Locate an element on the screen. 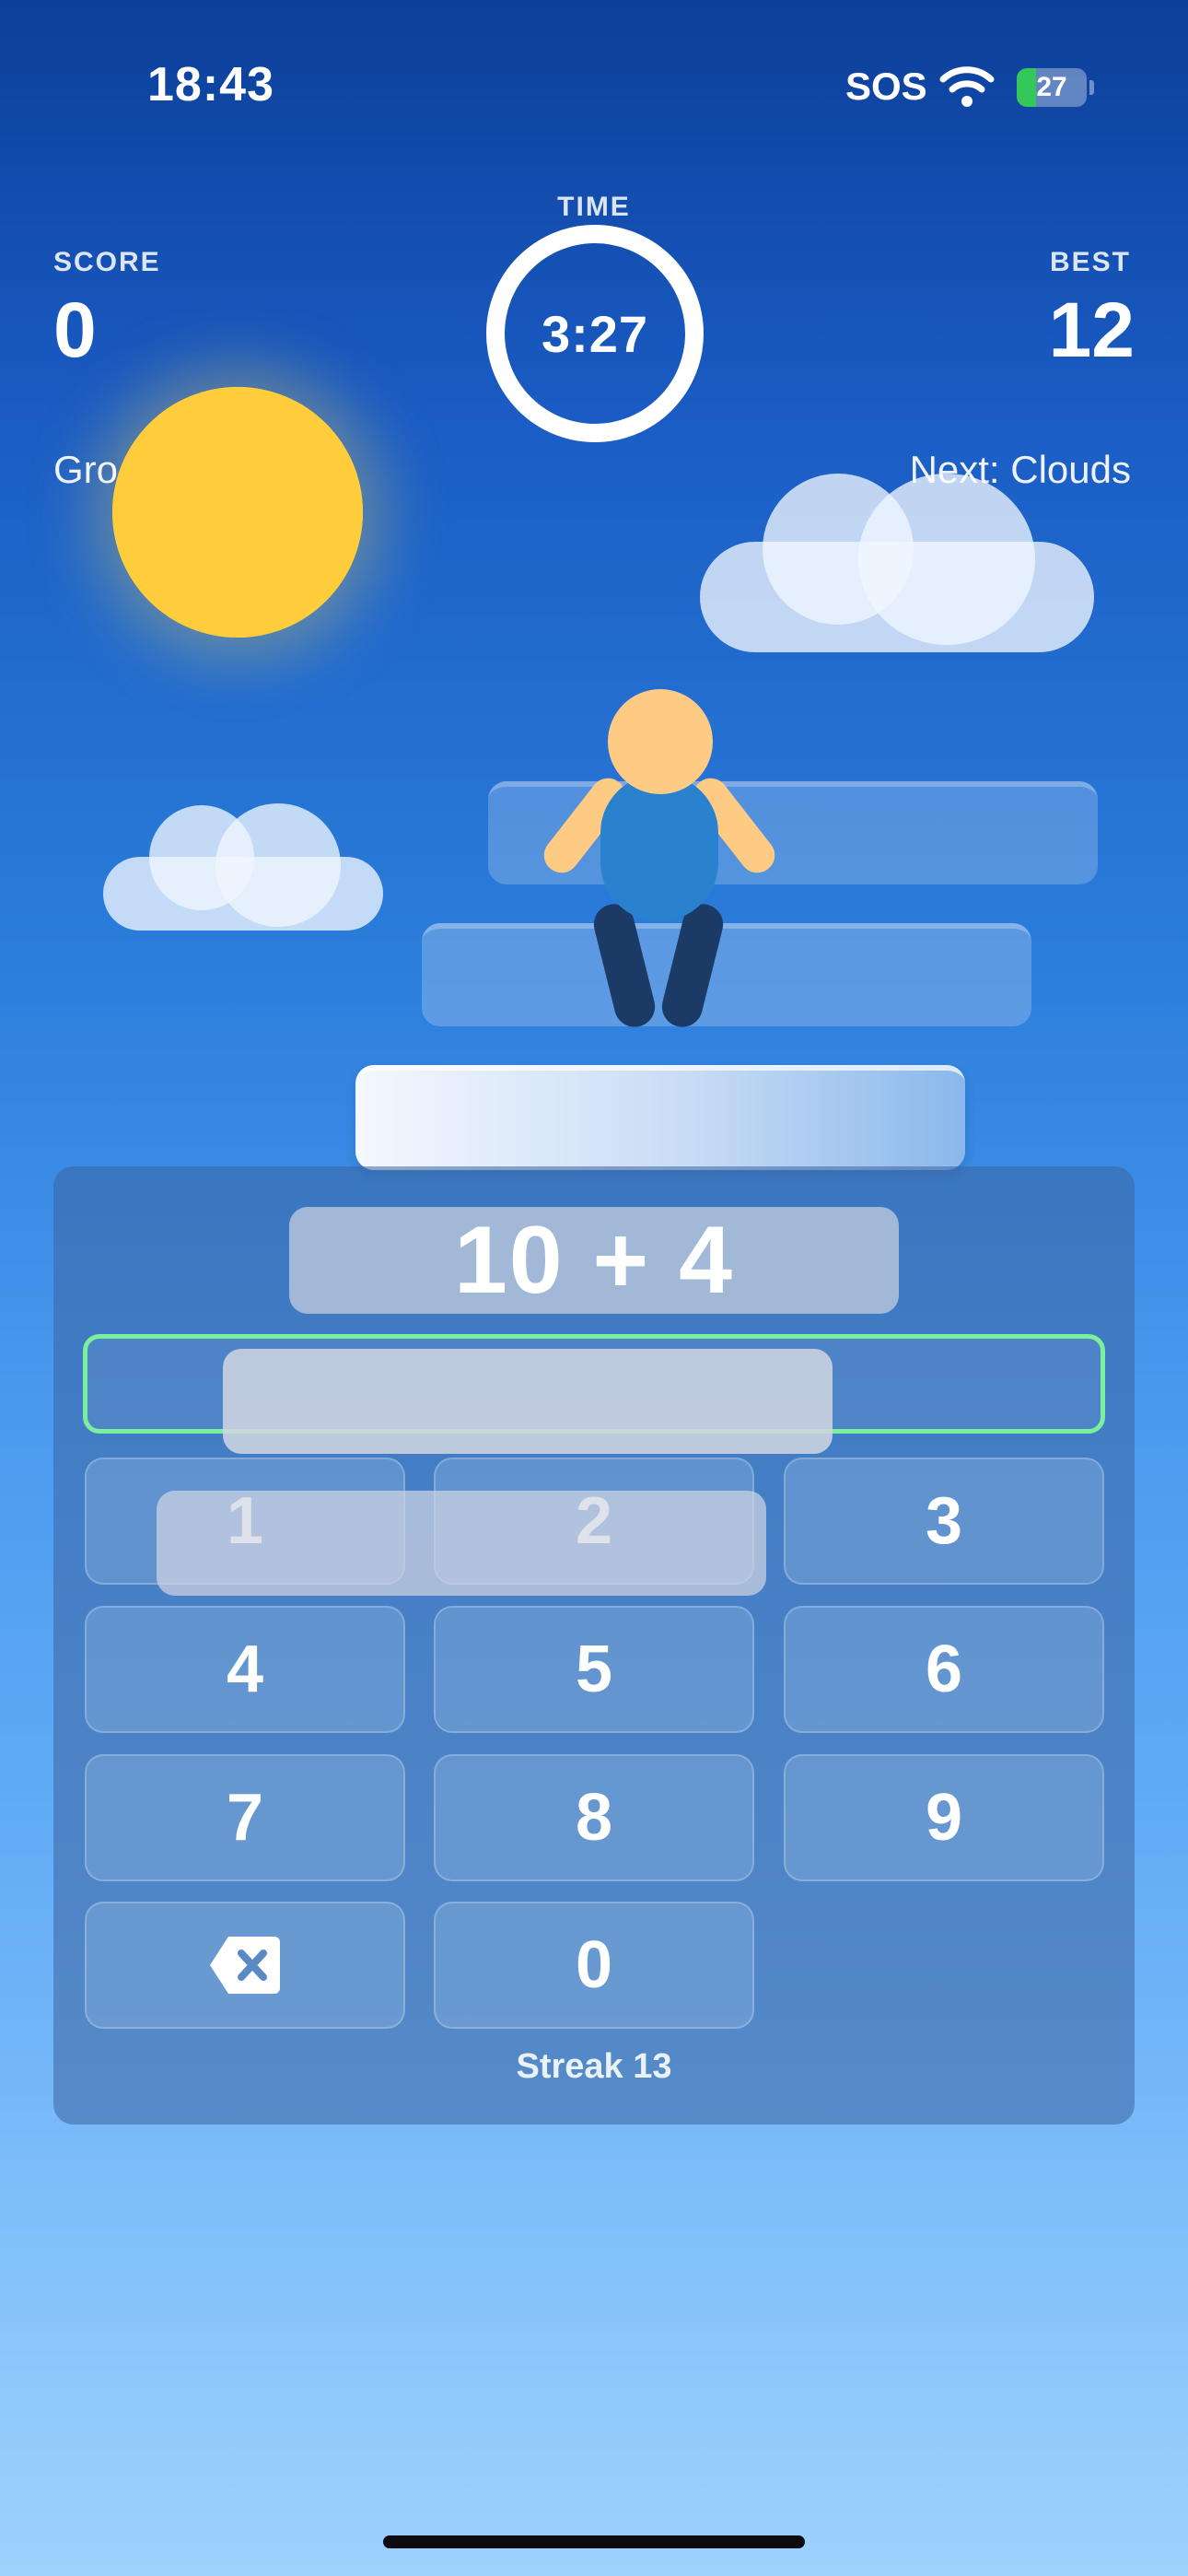 This screenshot has height=2576, width=1188. best-value: 12 is located at coordinates (1091, 330).